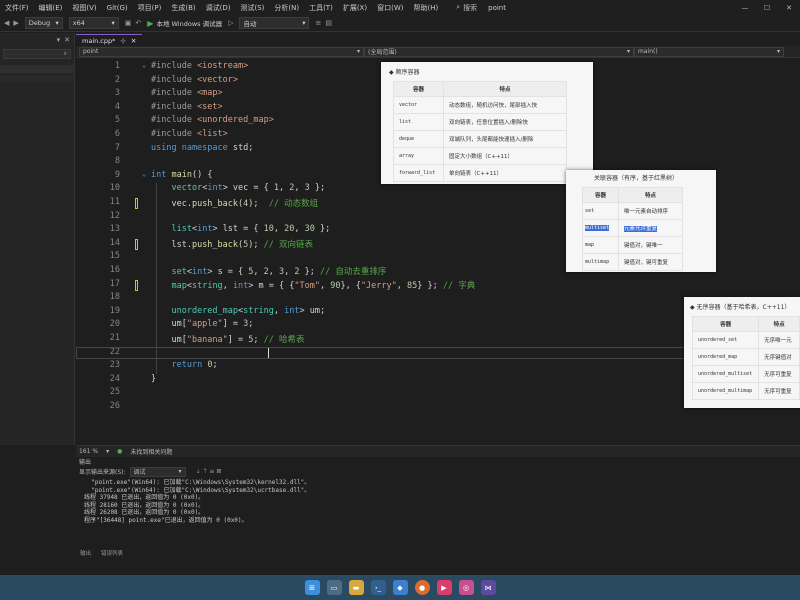 The height and width of the screenshot is (600, 800). I want to click on run-without-debug-icon: ▷, so click(230, 23).